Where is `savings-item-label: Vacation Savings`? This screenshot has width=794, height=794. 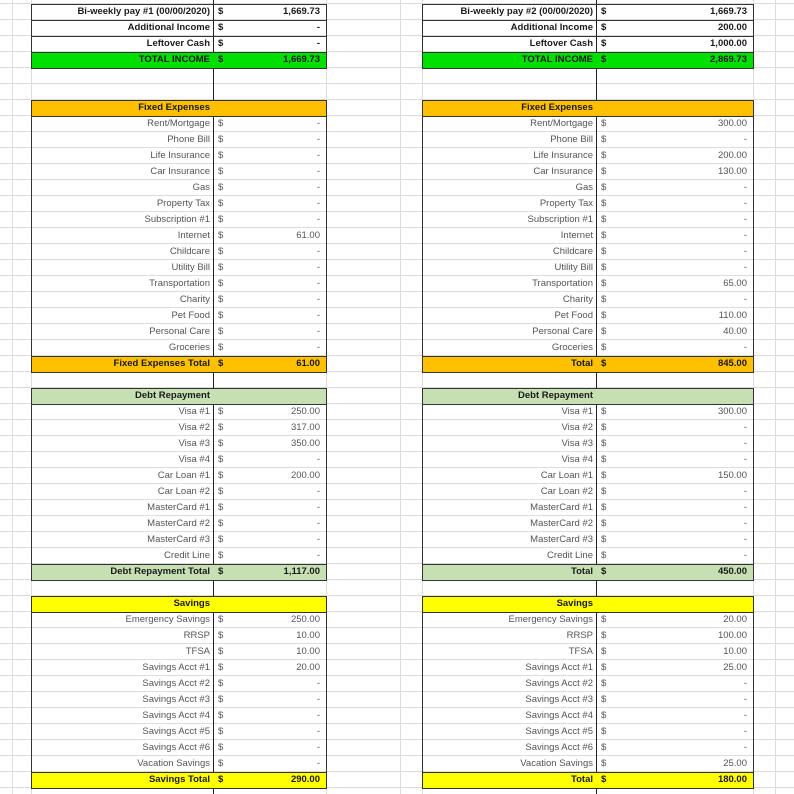 savings-item-label: Vacation Savings is located at coordinates (122, 764).